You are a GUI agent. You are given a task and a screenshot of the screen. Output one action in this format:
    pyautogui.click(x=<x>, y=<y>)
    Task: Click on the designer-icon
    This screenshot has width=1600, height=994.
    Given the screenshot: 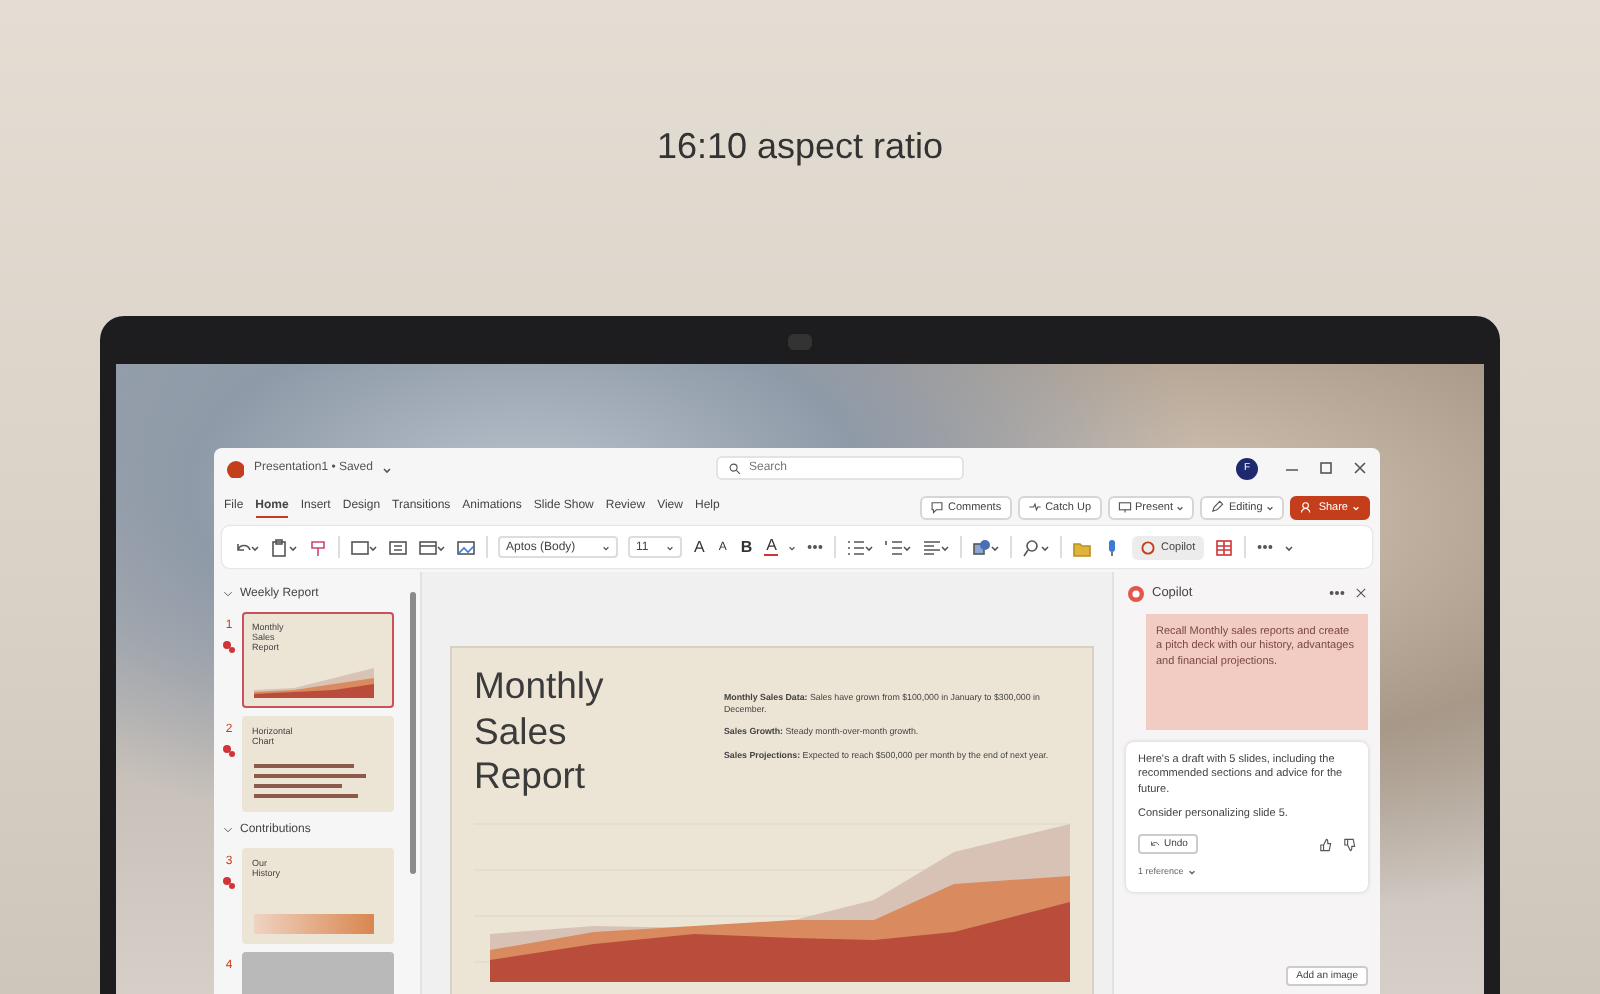 What is the action you would take?
    pyautogui.click(x=1223, y=547)
    